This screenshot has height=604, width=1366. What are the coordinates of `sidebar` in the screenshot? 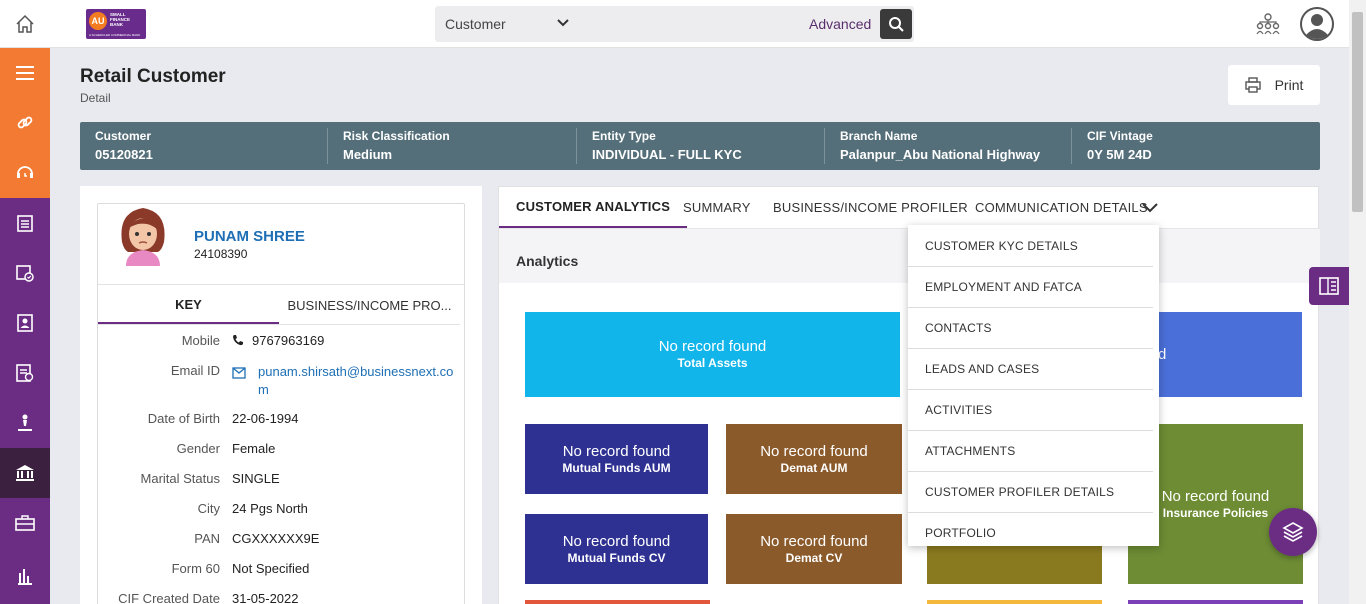 It's located at (25, 326).